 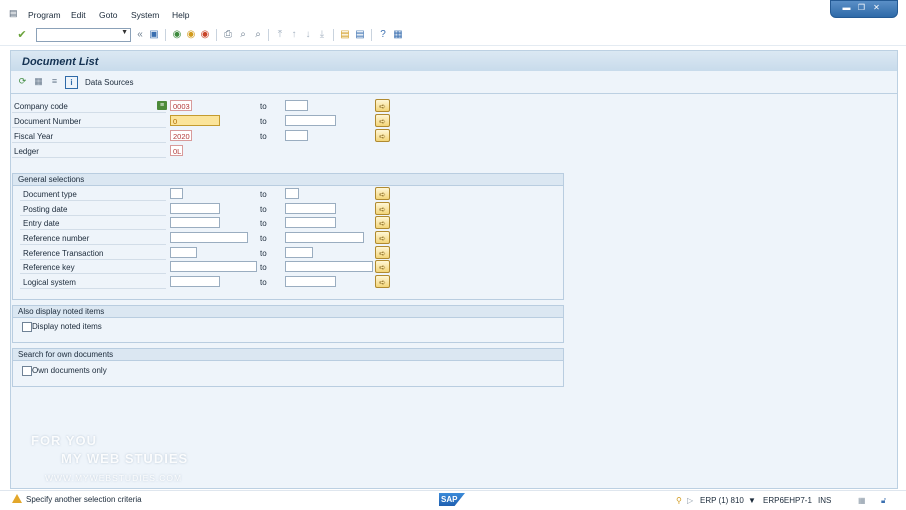 What do you see at coordinates (176, 193) in the screenshot?
I see `document-type-low-input` at bounding box center [176, 193].